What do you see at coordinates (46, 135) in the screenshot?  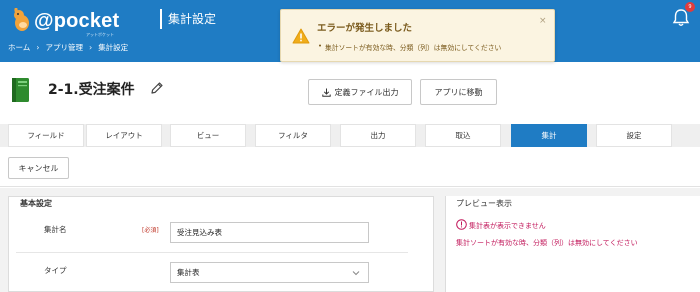 I see `tab-field: フィールド` at bounding box center [46, 135].